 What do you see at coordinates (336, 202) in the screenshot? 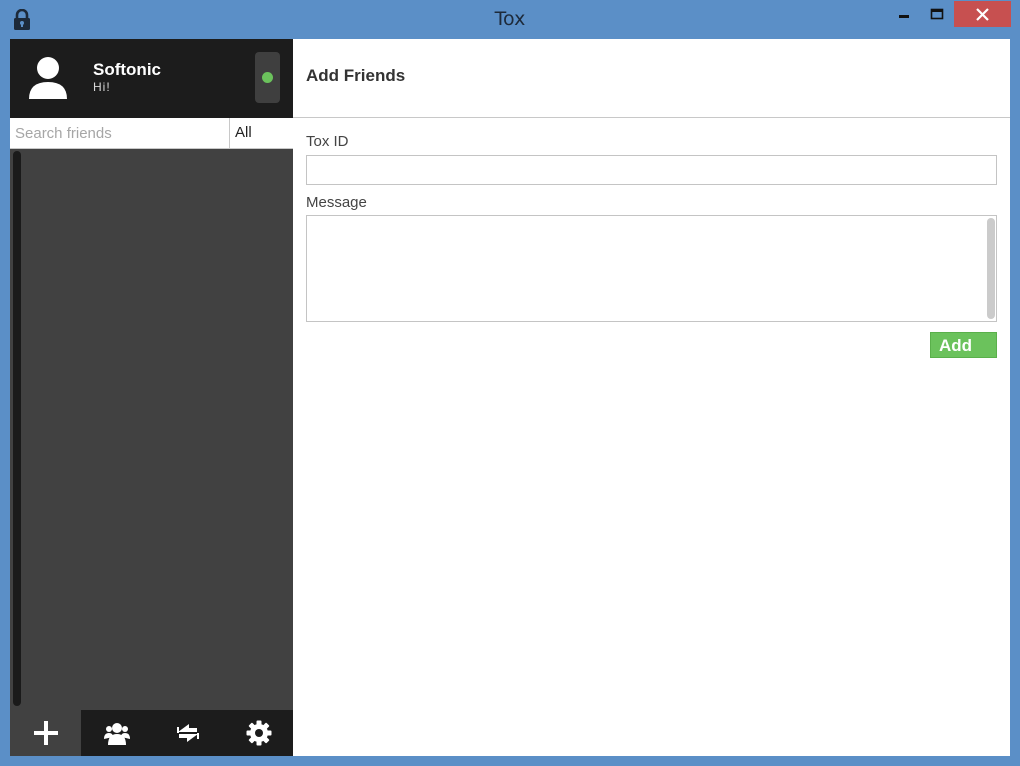
I see `message-label: Message` at bounding box center [336, 202].